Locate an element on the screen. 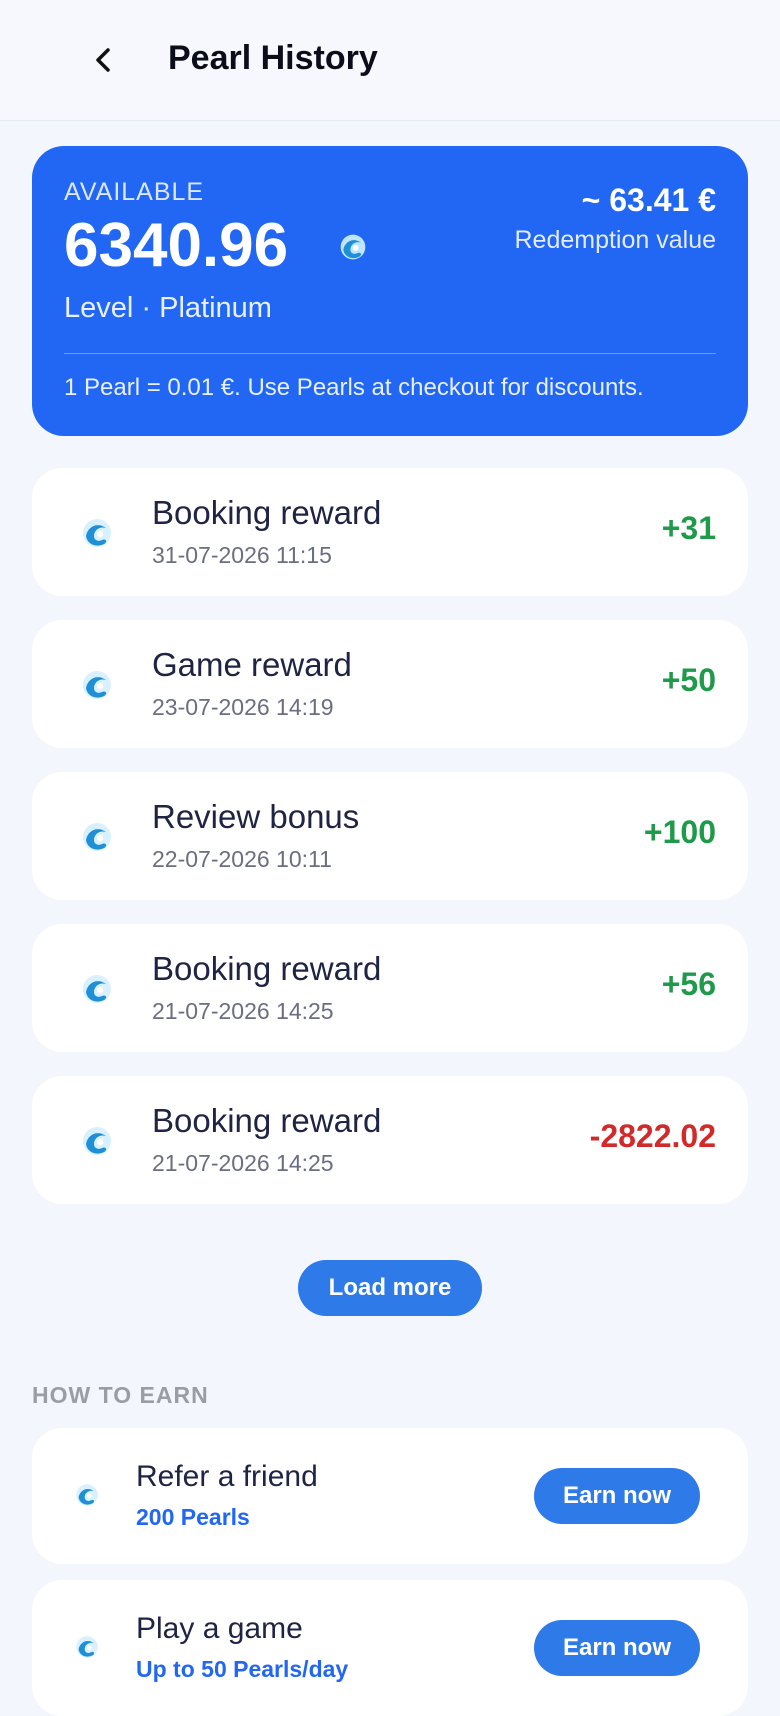  transaction-row: Booking reward 21-07-2026 14:25 -2822.02 is located at coordinates (390, 1140).